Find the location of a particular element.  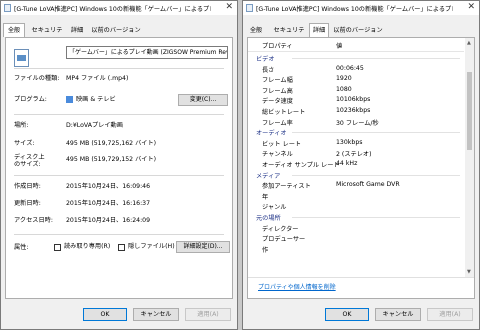

scroll-down-icon: ▼ is located at coordinates (469, 272).